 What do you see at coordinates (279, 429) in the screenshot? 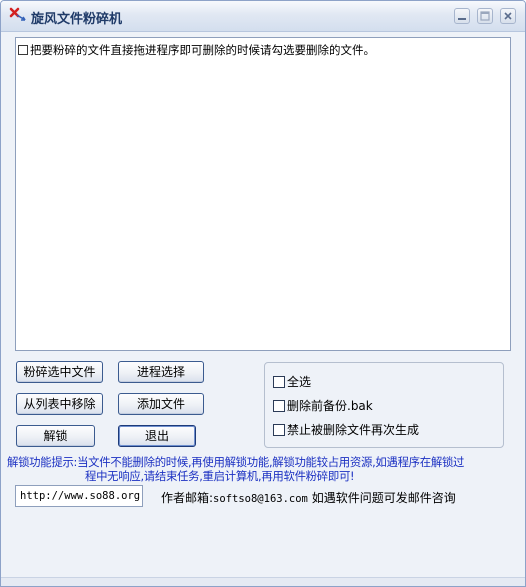
I see `prevent-regenerate-checkbox` at bounding box center [279, 429].